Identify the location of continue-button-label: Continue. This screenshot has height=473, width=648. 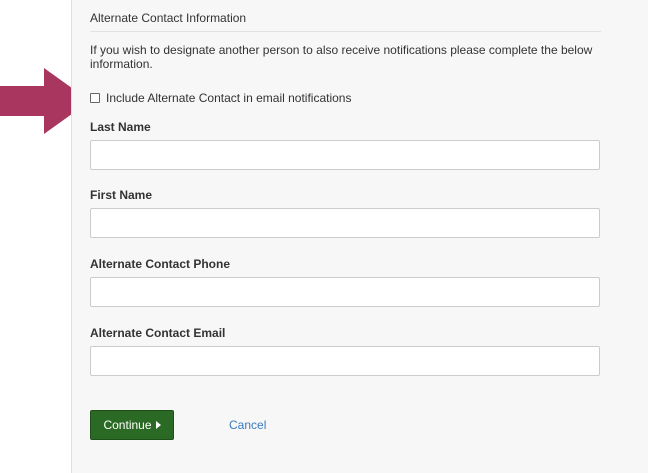
(127, 425).